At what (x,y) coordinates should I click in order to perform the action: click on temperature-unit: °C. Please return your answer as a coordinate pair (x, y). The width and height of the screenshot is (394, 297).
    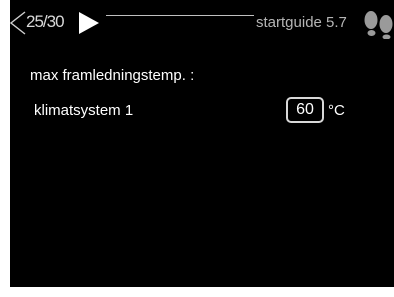
    Looking at the image, I should click on (336, 110).